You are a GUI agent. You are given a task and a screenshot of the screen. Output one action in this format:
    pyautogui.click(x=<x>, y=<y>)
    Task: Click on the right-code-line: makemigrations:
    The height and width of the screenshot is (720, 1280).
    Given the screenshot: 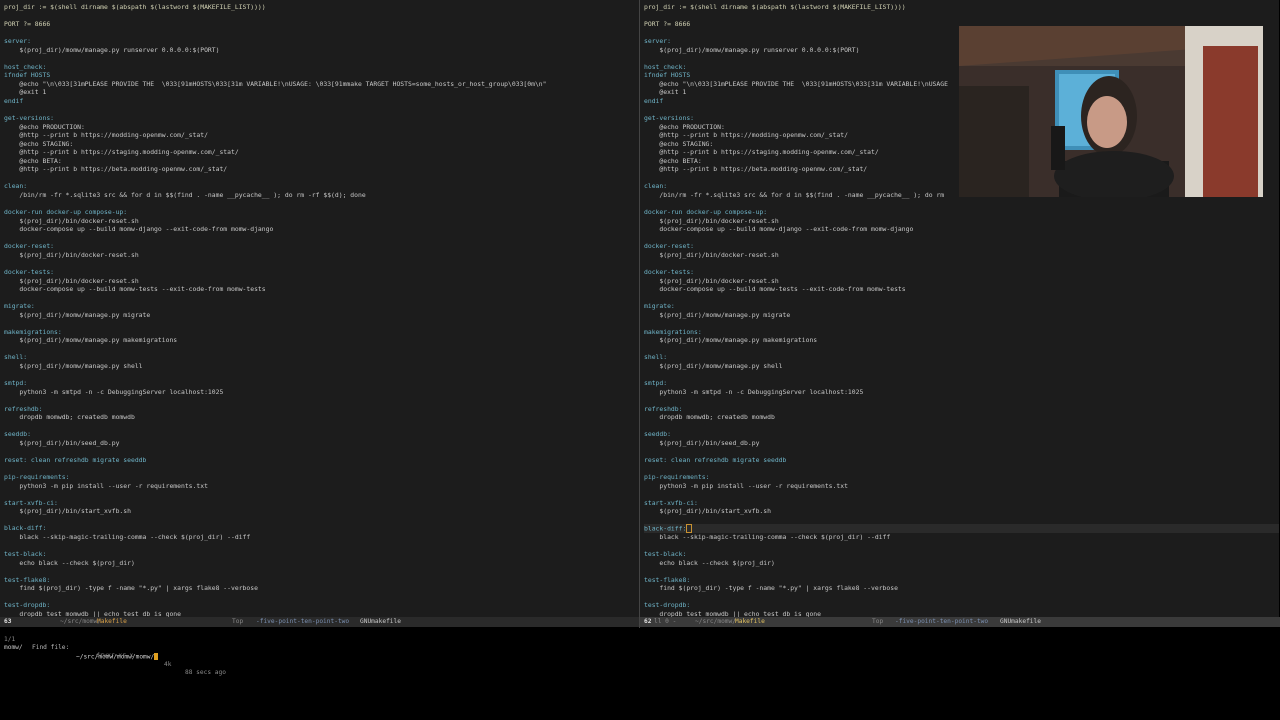 What is the action you would take?
    pyautogui.click(x=961, y=332)
    